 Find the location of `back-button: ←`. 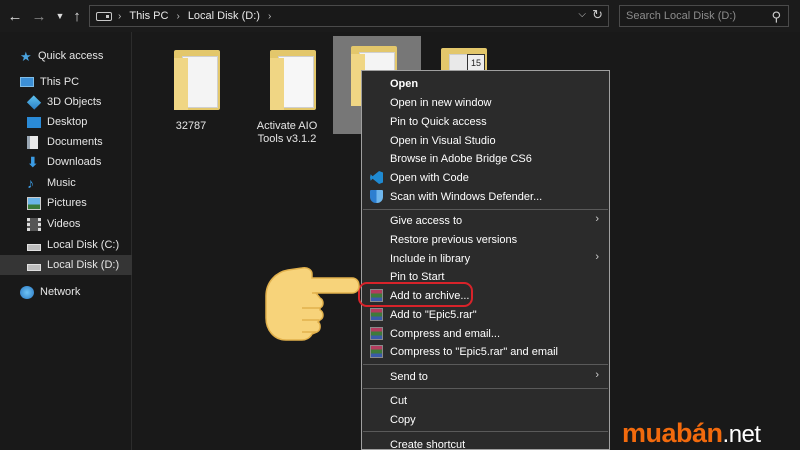

back-button: ← is located at coordinates (15, 16).